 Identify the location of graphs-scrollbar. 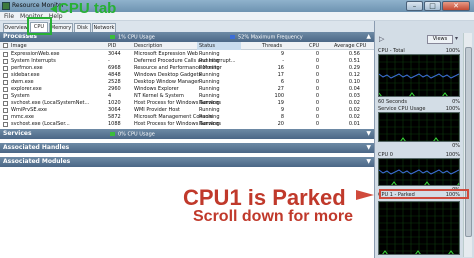
(467, 145).